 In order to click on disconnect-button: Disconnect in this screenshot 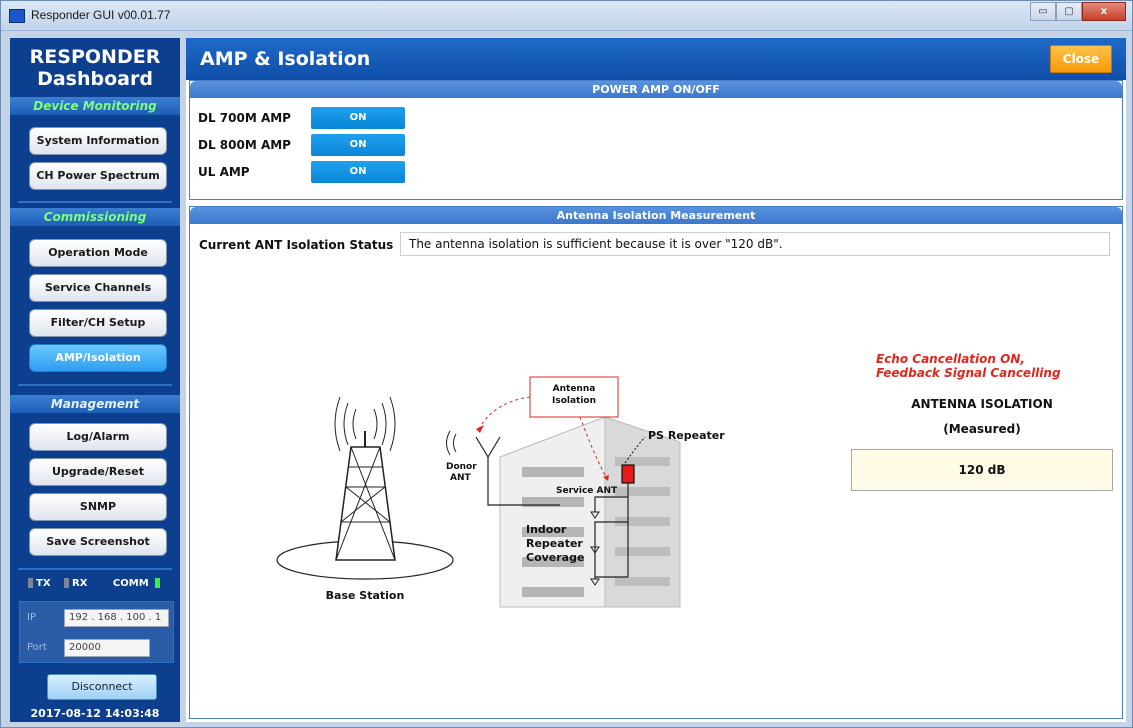, I will do `click(102, 687)`.